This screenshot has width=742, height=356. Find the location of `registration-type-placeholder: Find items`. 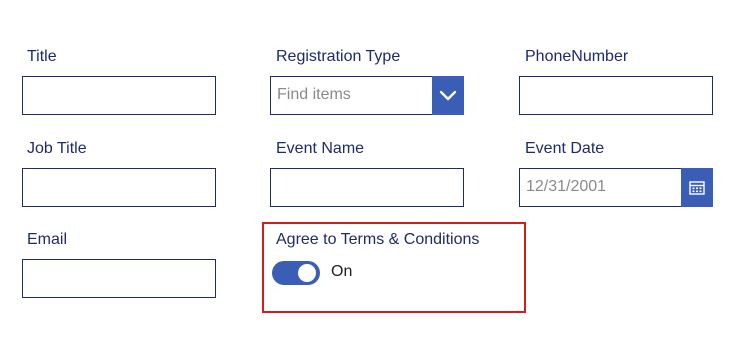

registration-type-placeholder: Find items is located at coordinates (314, 94).